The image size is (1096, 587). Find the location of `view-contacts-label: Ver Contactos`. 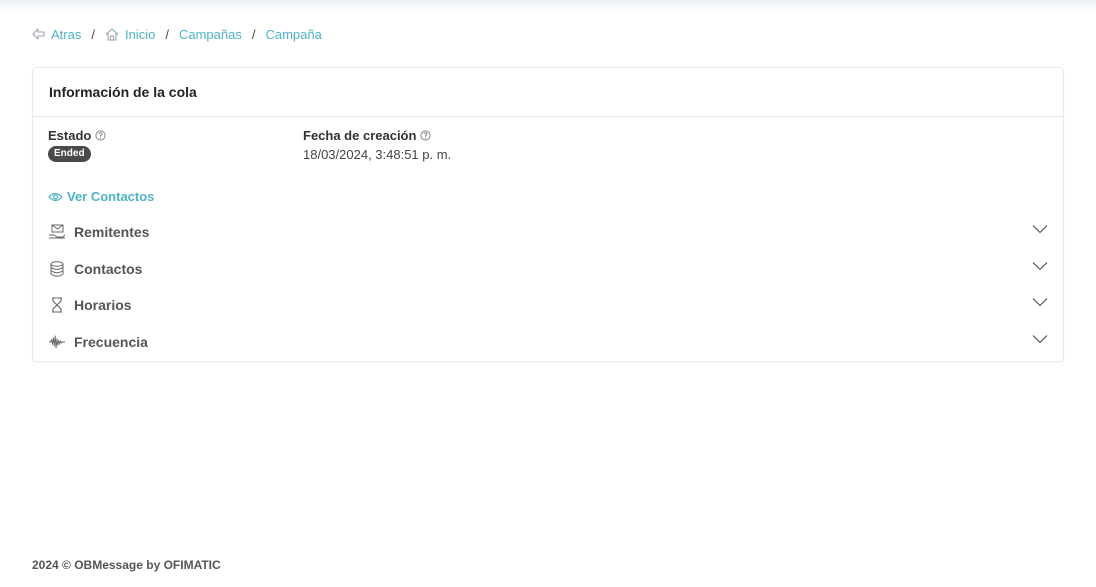

view-contacts-label: Ver Contactos is located at coordinates (111, 196).